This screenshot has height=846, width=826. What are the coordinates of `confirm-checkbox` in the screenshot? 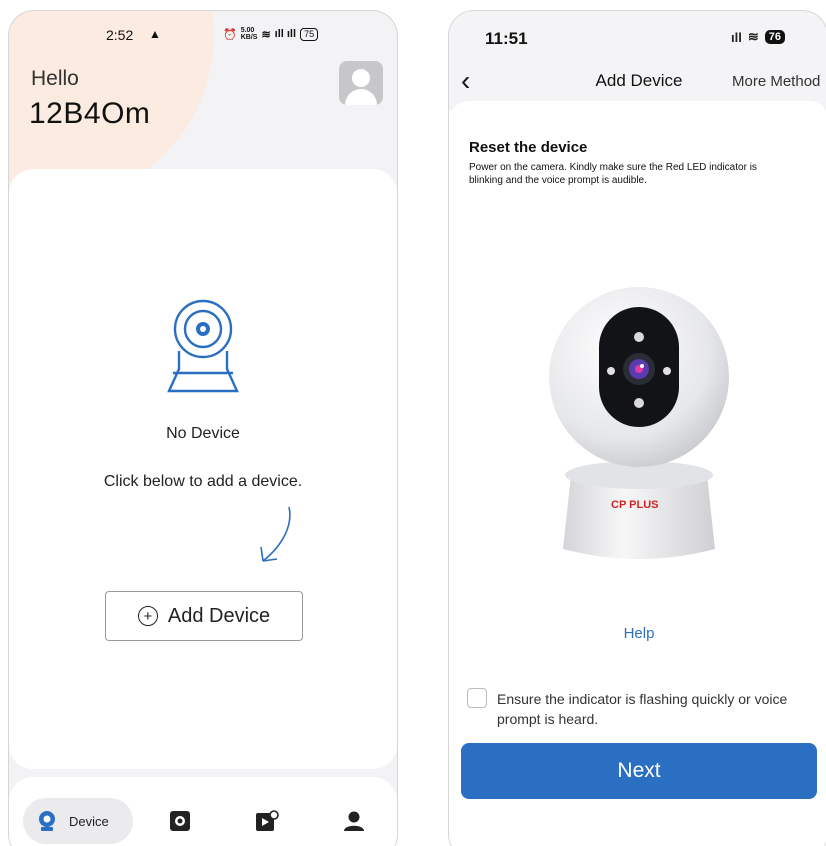 It's located at (477, 698).